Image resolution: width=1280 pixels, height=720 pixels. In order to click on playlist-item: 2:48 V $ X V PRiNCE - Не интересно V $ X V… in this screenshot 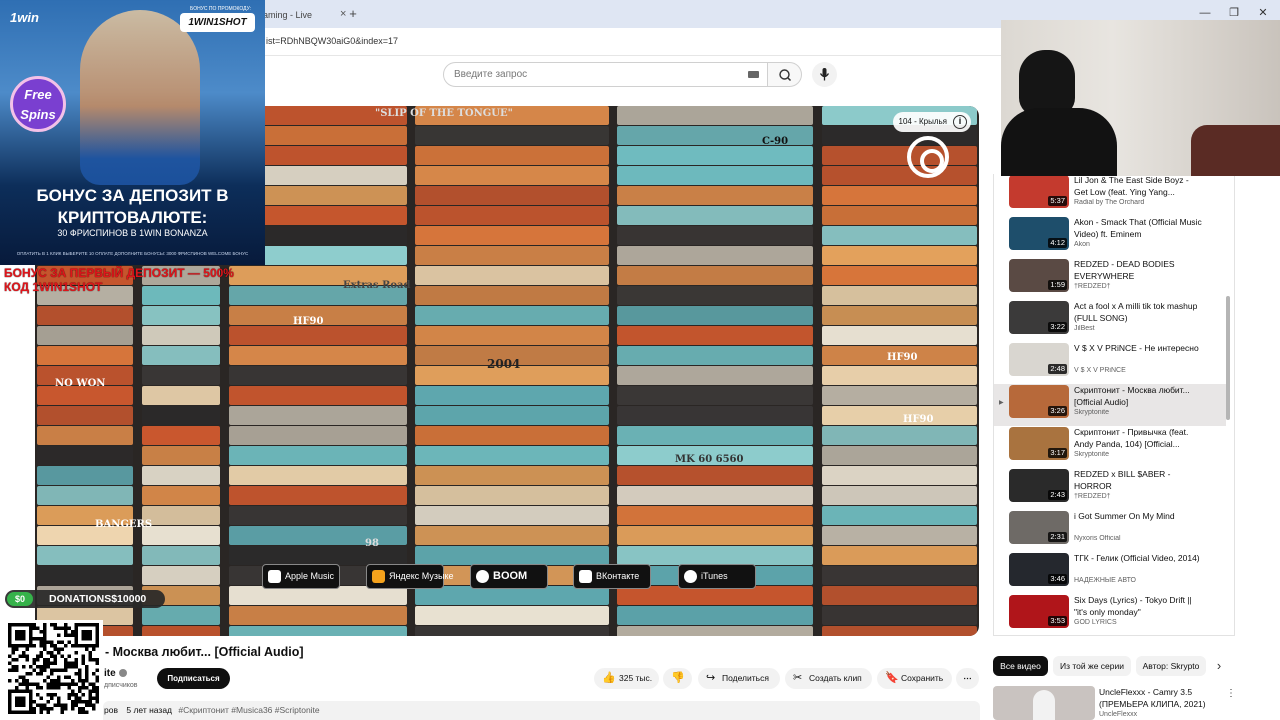, I will do `click(1110, 363)`.